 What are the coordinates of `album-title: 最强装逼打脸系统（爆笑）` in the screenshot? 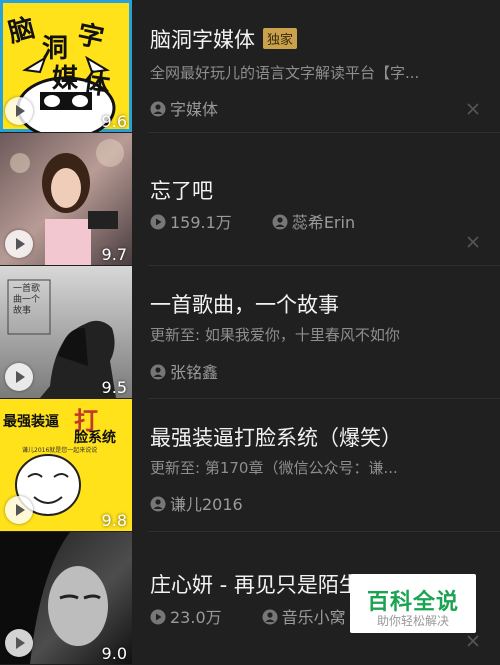 It's located at (276, 437).